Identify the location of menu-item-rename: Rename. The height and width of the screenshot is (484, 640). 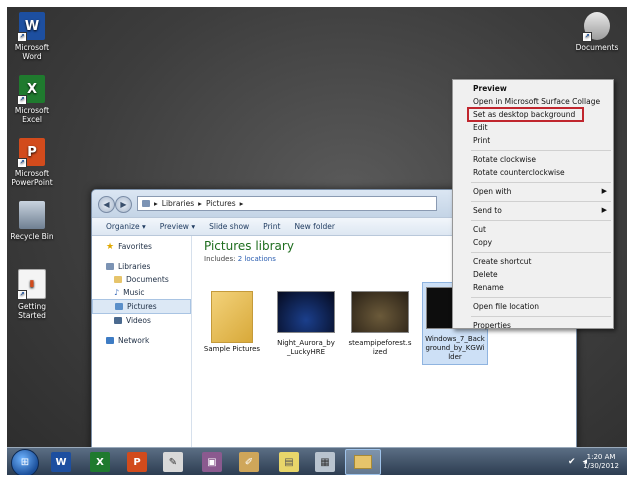
(533, 287).